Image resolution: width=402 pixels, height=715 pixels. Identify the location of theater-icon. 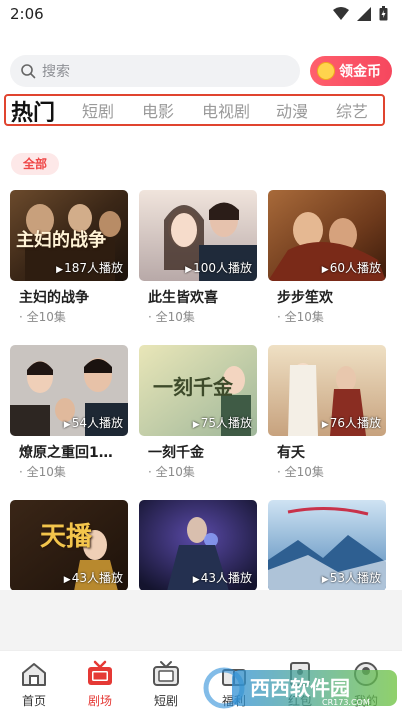
(100, 672).